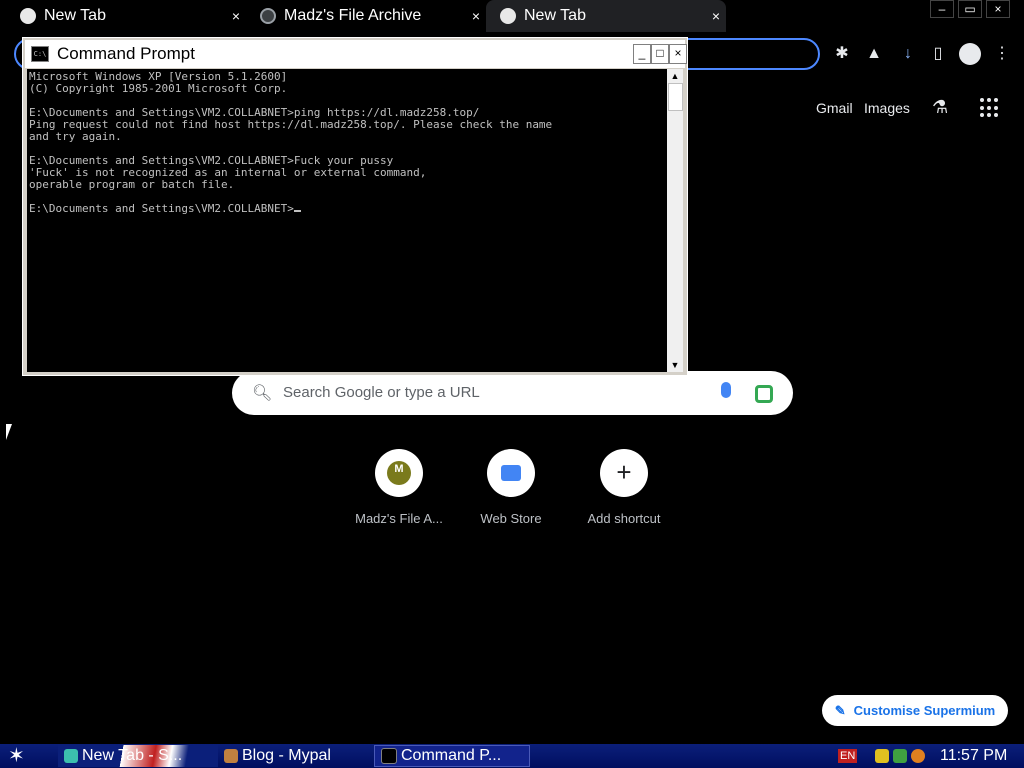  Describe the element at coordinates (231, 756) in the screenshot. I see `mypal-icon` at that location.